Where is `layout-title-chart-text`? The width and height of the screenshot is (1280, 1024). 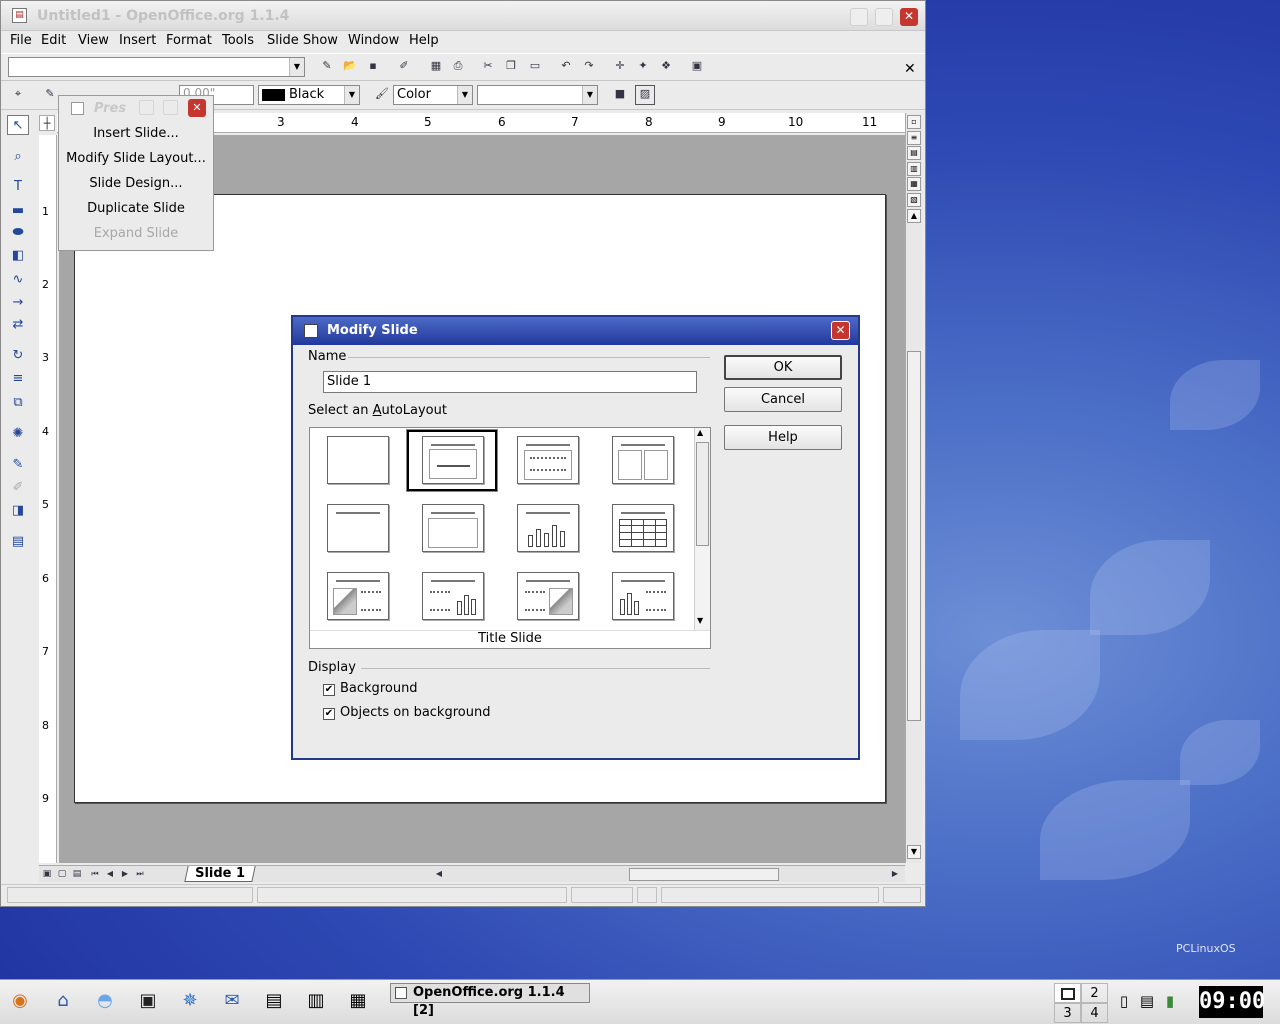 layout-title-chart-text is located at coordinates (643, 596).